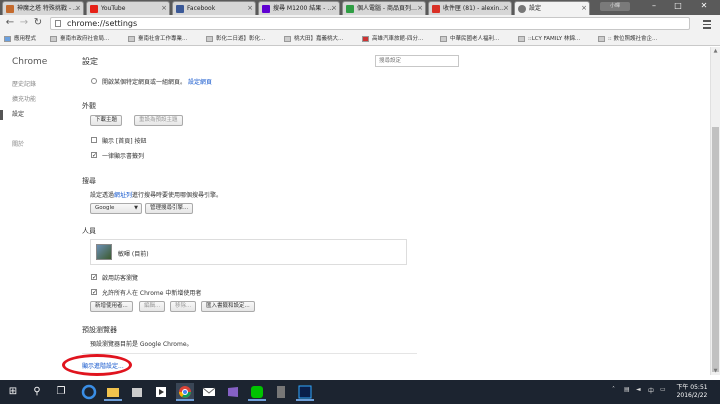 This screenshot has height=404, width=720. I want to click on minimize-button: –, so click(654, 6).